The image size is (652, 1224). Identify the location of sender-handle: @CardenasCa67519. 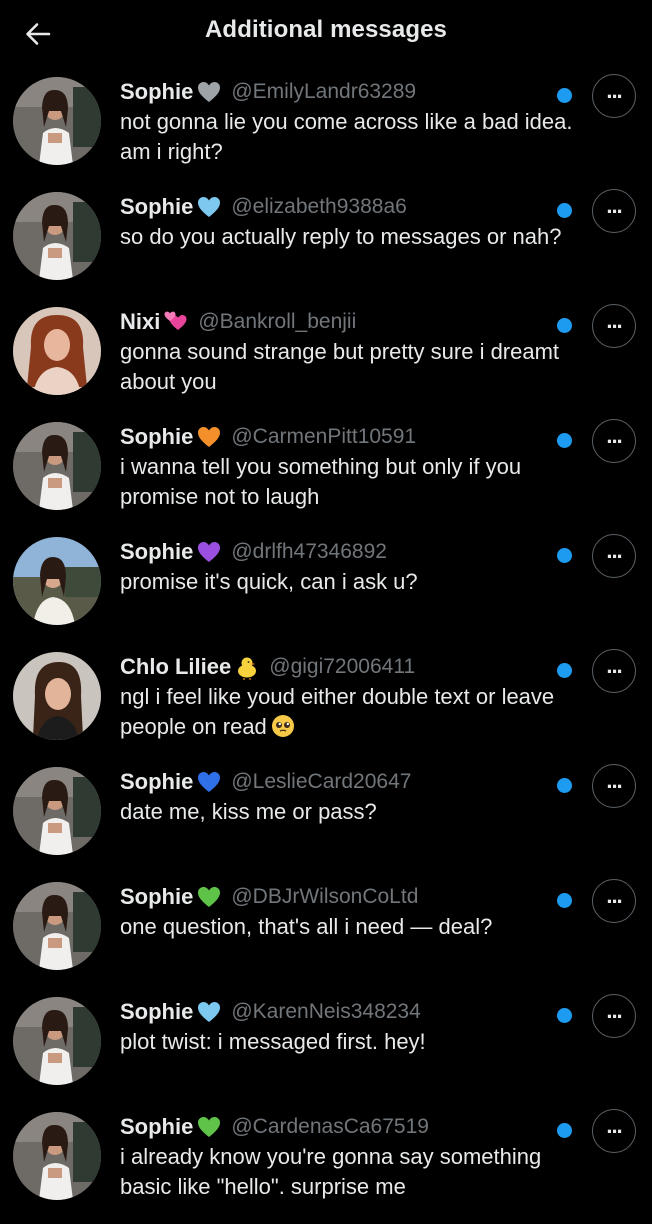
(330, 1126).